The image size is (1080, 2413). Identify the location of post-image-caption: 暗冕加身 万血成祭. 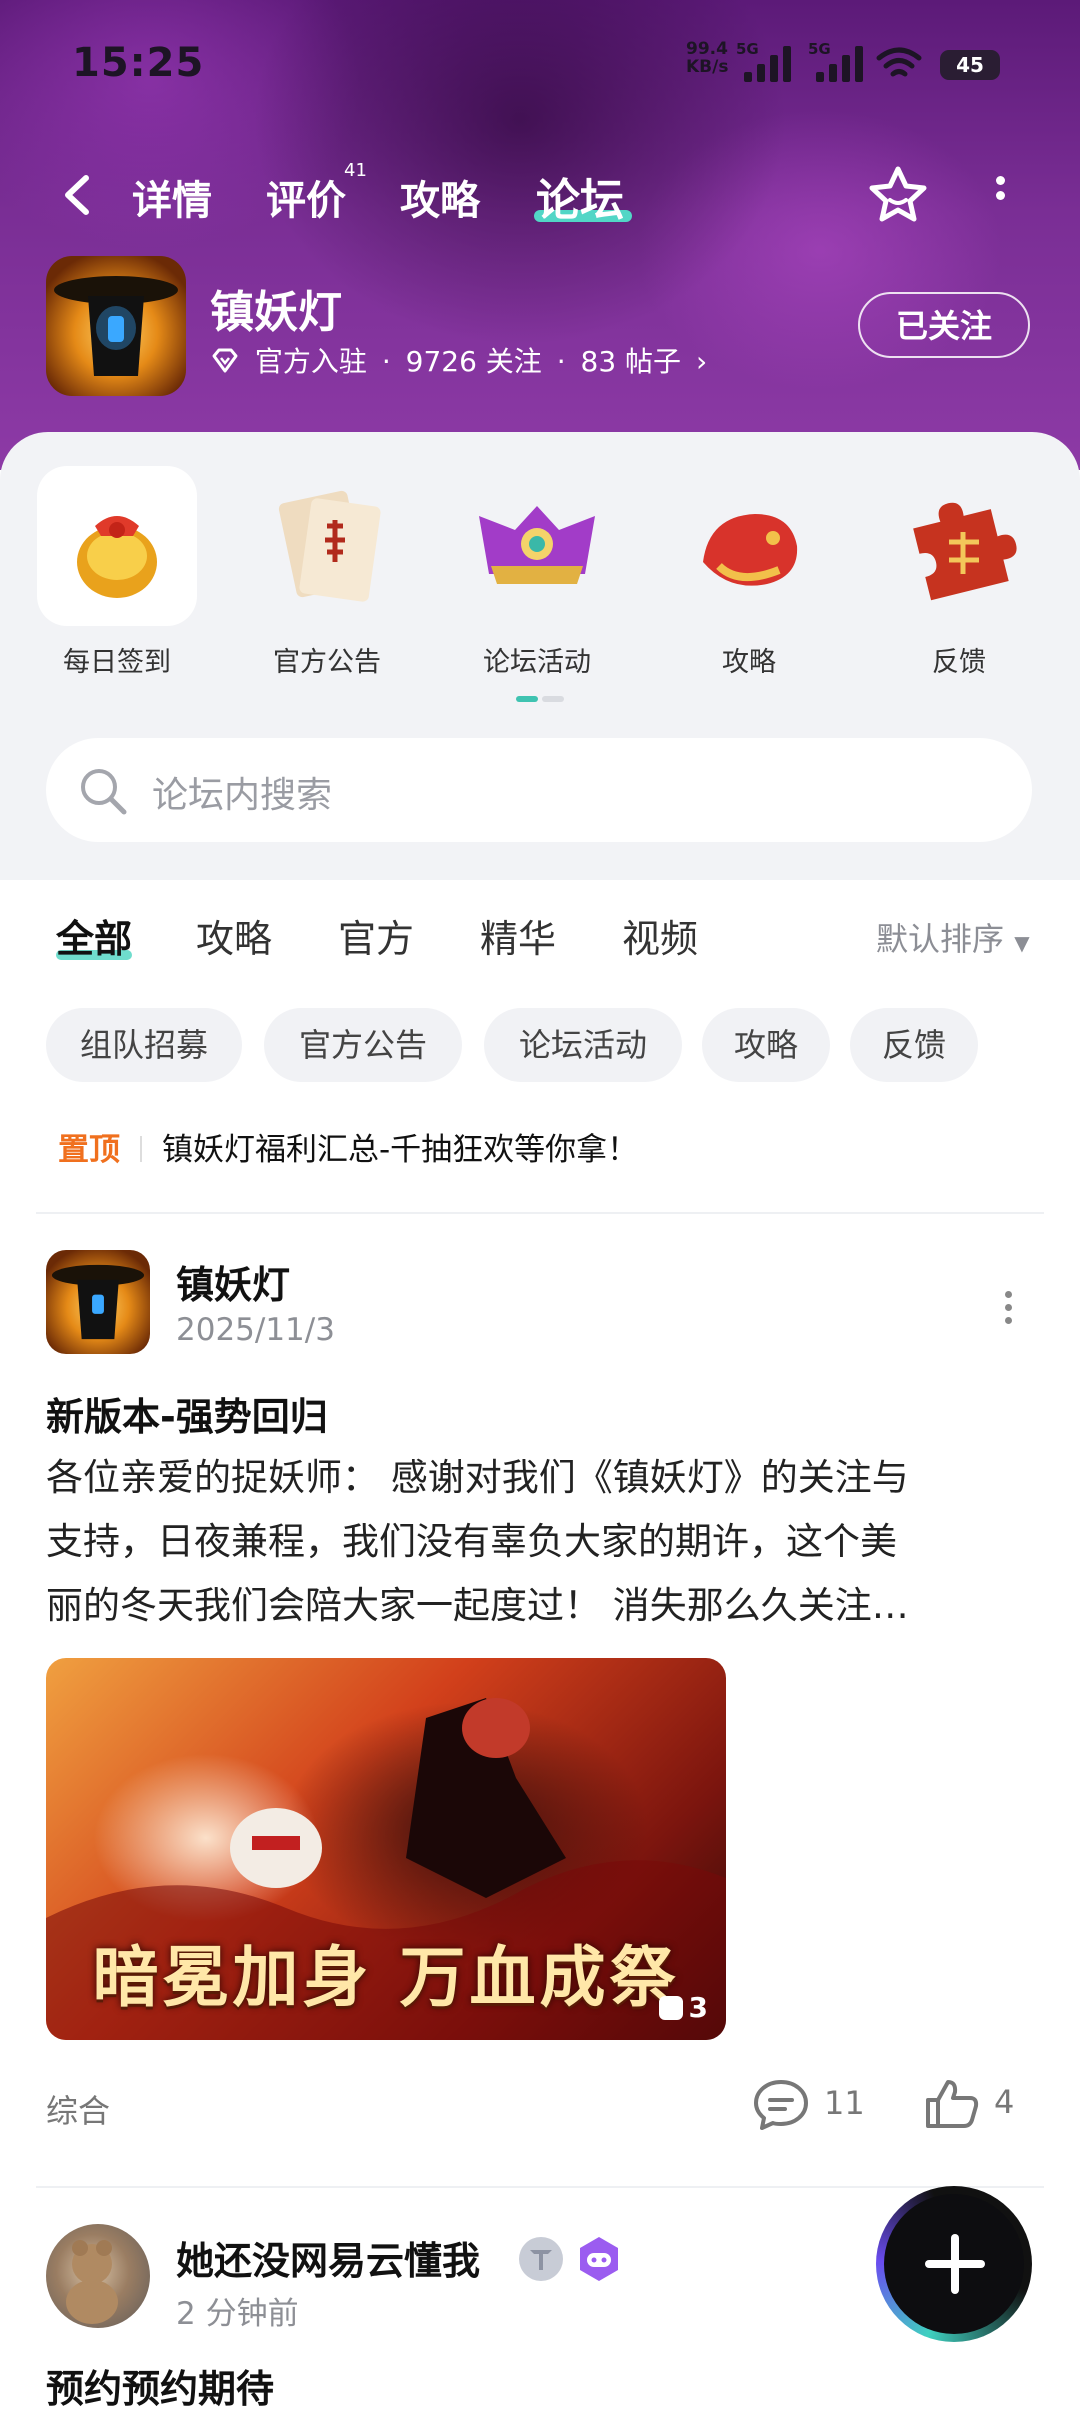
(386, 1977).